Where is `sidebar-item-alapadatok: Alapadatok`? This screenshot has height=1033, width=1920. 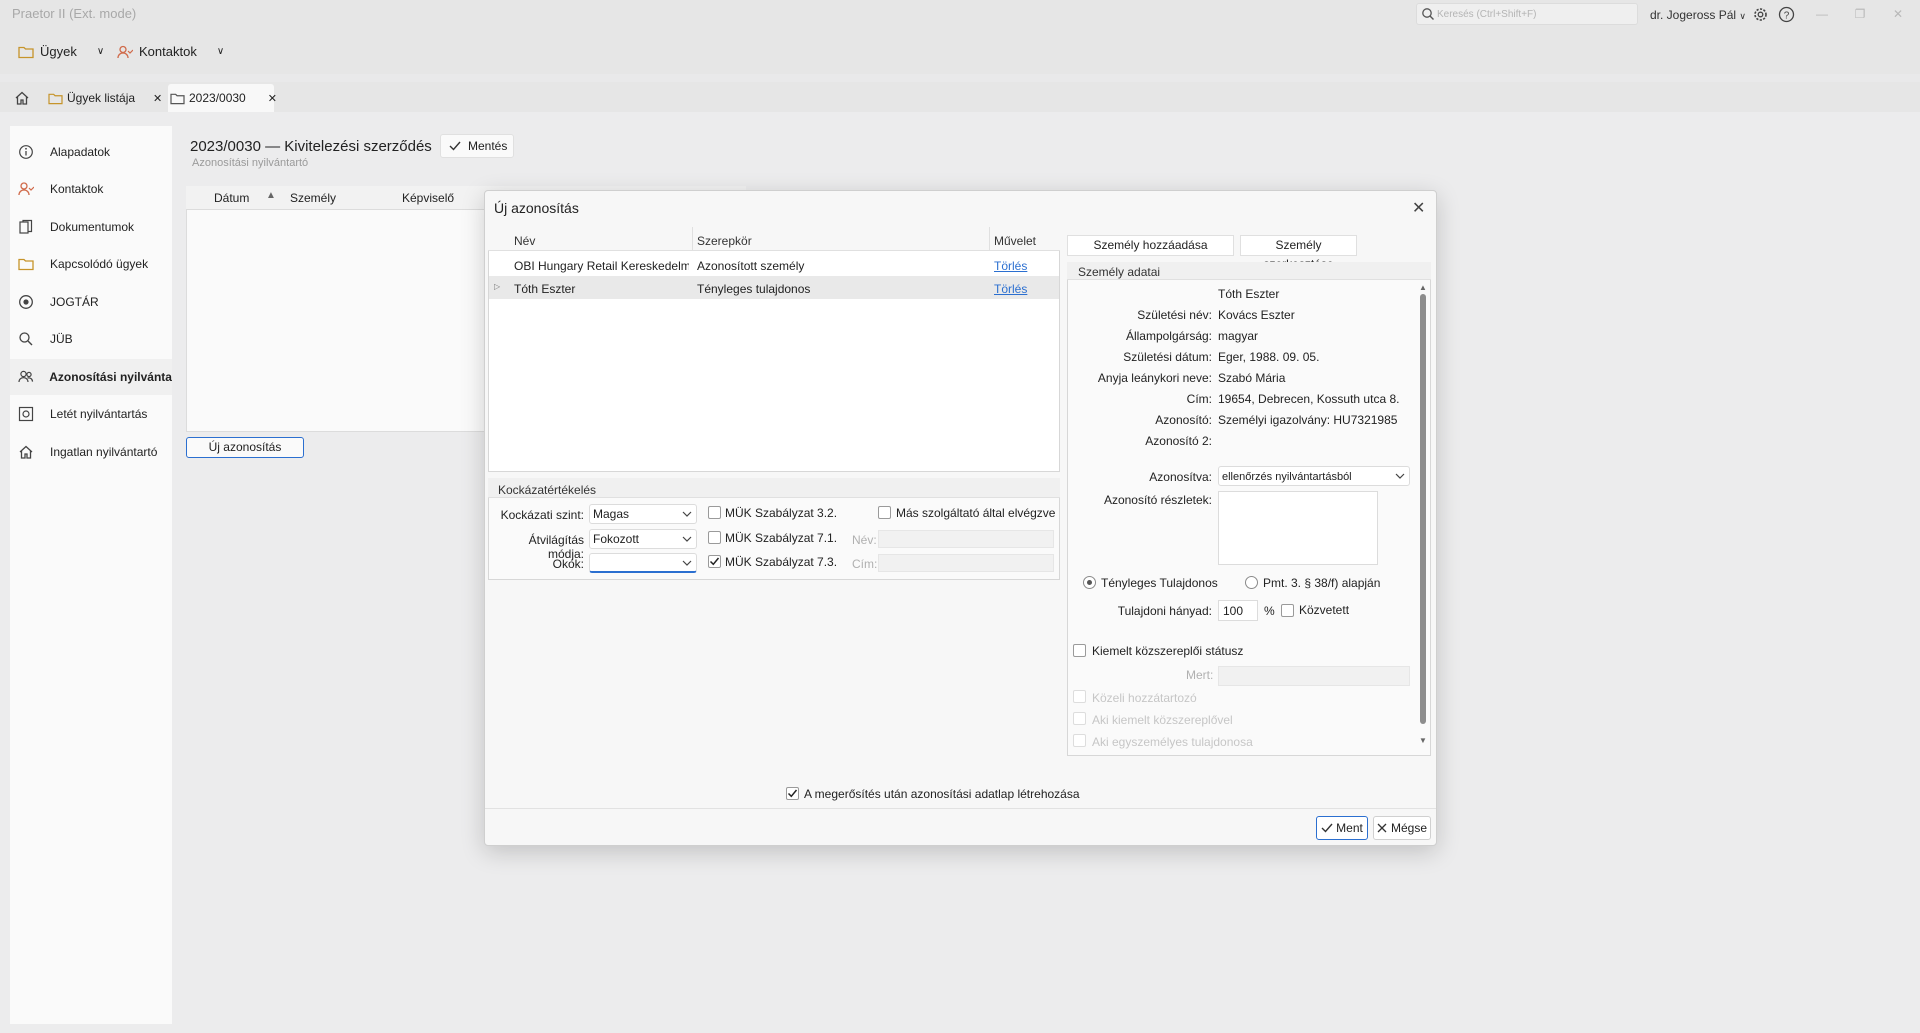 sidebar-item-alapadatok: Alapadatok is located at coordinates (91, 152).